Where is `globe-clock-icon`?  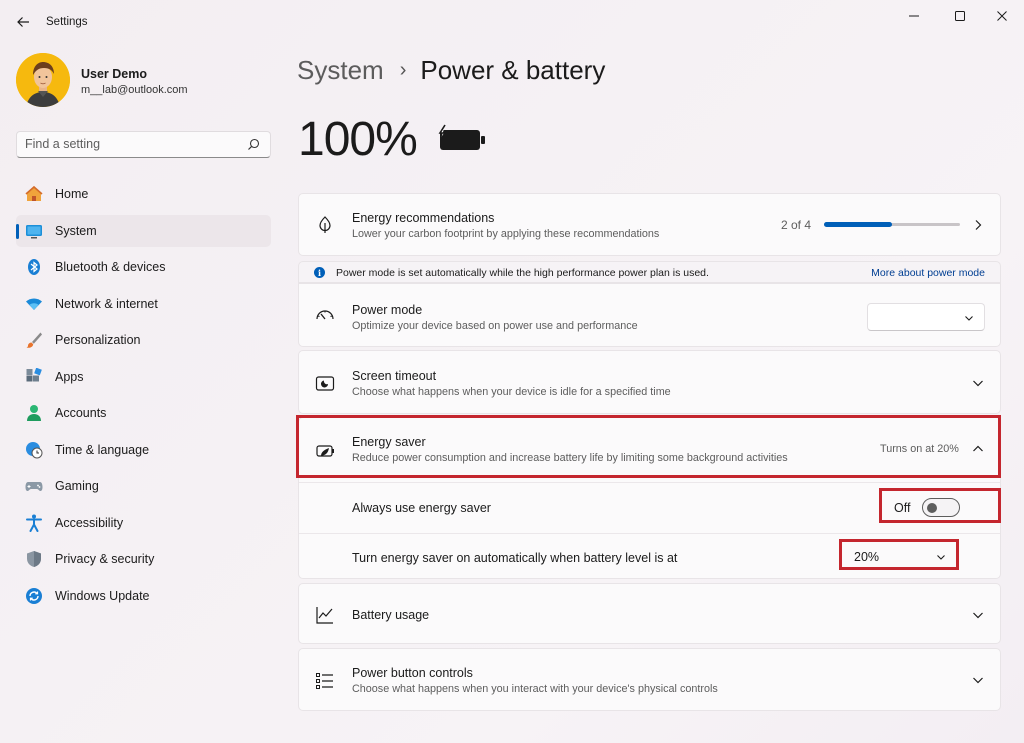
globe-clock-icon is located at coordinates (34, 449).